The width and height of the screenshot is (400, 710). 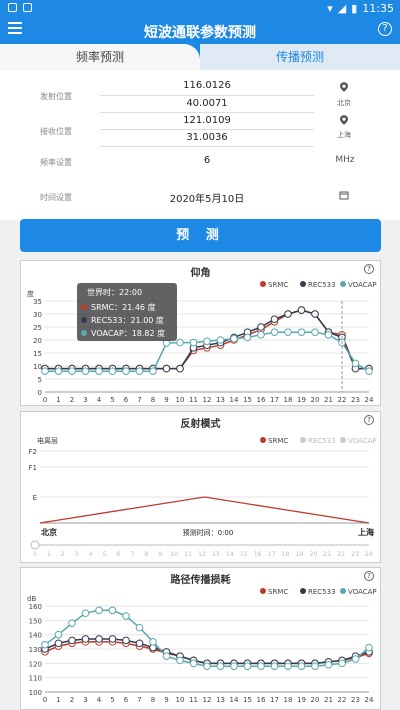 I want to click on tab-frequency-prediction: 频率预测, so click(x=100, y=57).